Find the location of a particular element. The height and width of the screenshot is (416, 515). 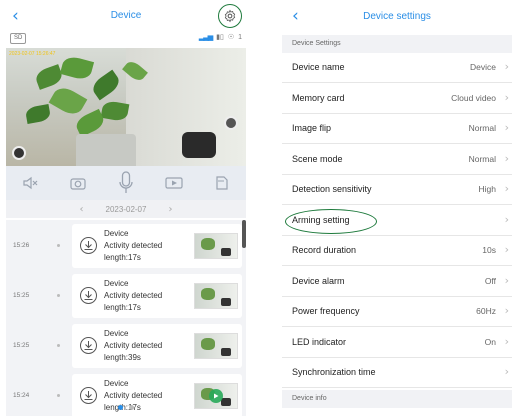

ptz-left-icon is located at coordinates (19, 153).